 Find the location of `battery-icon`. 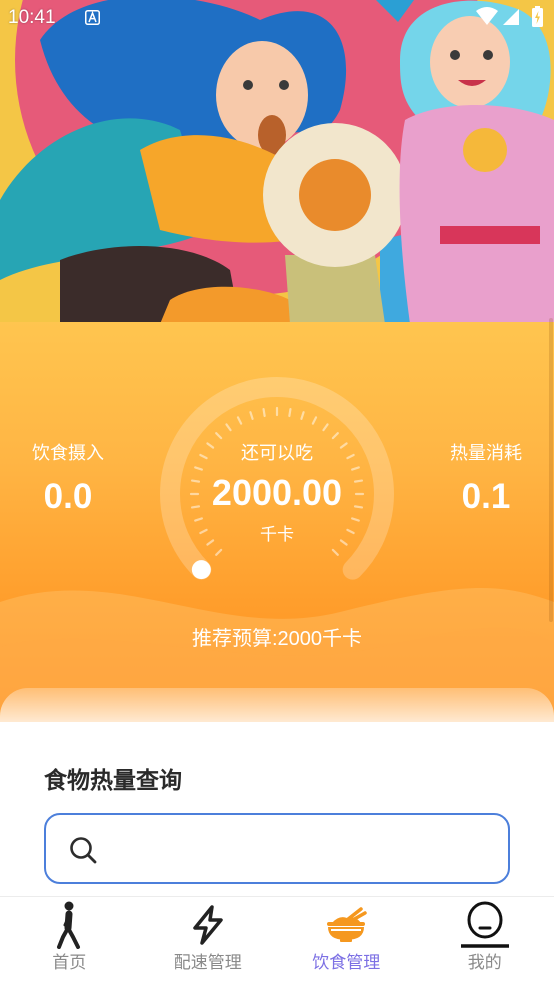

battery-icon is located at coordinates (537, 16).